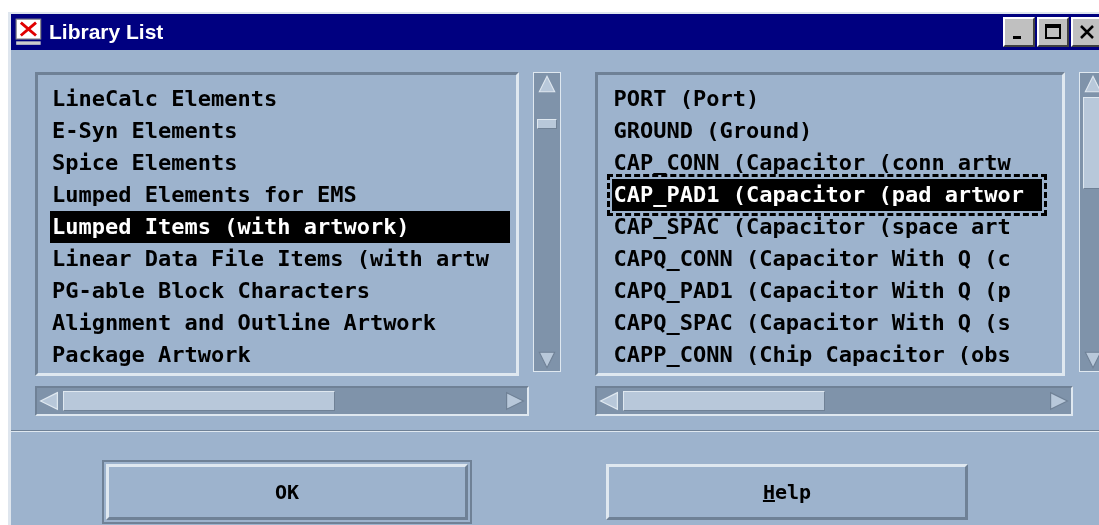 This screenshot has width=1099, height=525. Describe the element at coordinates (280, 163) in the screenshot. I see `list-item: Spice Elements` at that location.